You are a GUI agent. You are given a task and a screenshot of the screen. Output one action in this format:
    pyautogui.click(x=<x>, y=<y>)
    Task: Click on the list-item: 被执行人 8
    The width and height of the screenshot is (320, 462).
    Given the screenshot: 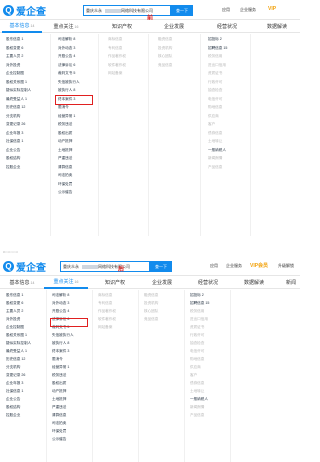 What is the action you would take?
    pyautogui.click(x=69, y=90)
    